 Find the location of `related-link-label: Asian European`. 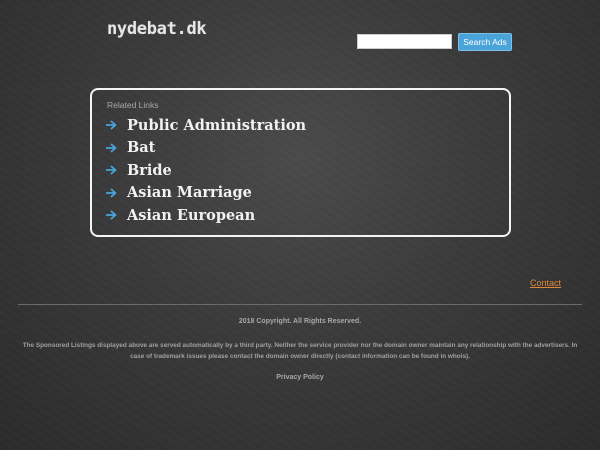

related-link-label: Asian European is located at coordinates (191, 215).